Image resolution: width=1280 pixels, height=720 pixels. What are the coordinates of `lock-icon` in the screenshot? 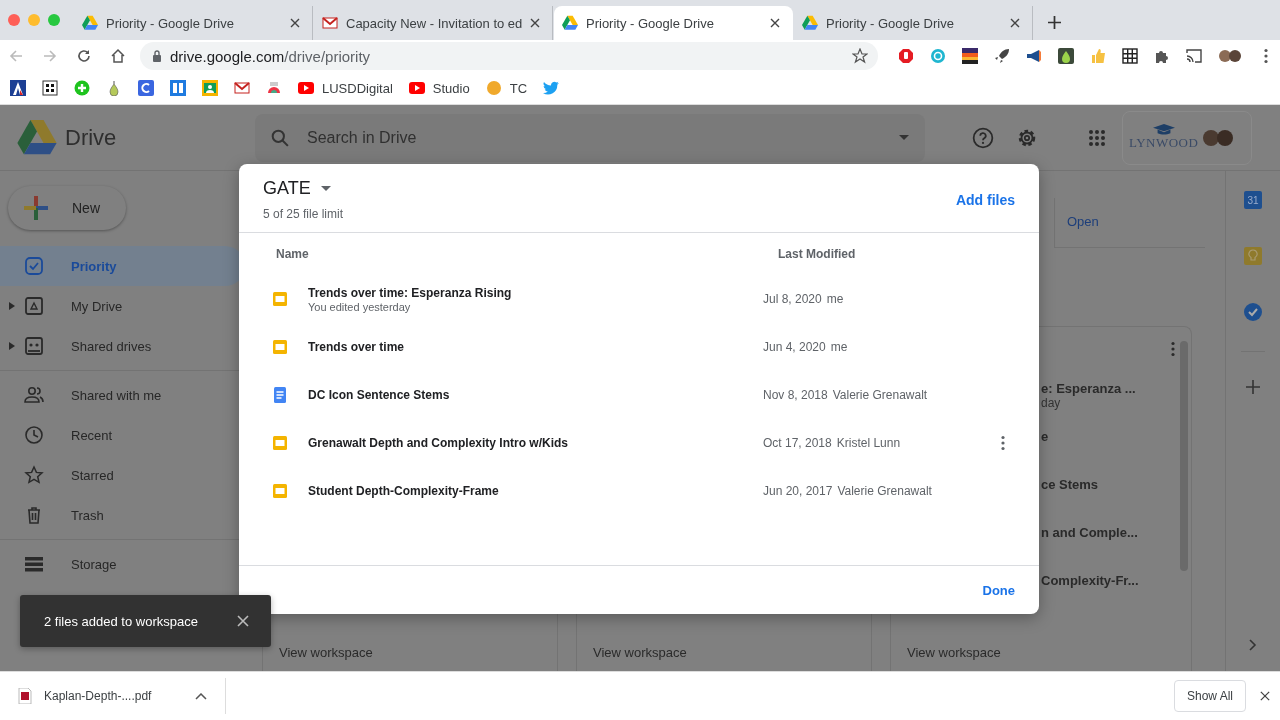 It's located at (157, 56).